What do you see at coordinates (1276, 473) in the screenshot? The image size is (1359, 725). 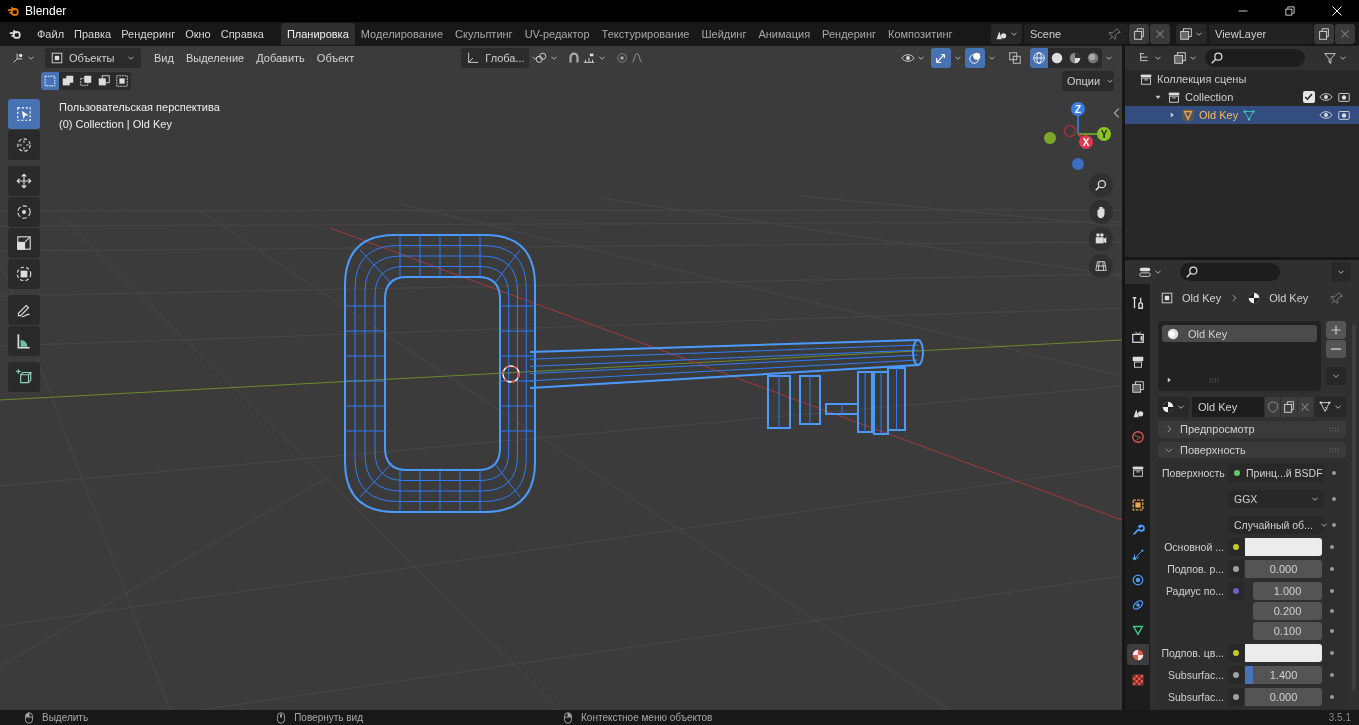 I see `shader-field: Принц...й BSDF` at bounding box center [1276, 473].